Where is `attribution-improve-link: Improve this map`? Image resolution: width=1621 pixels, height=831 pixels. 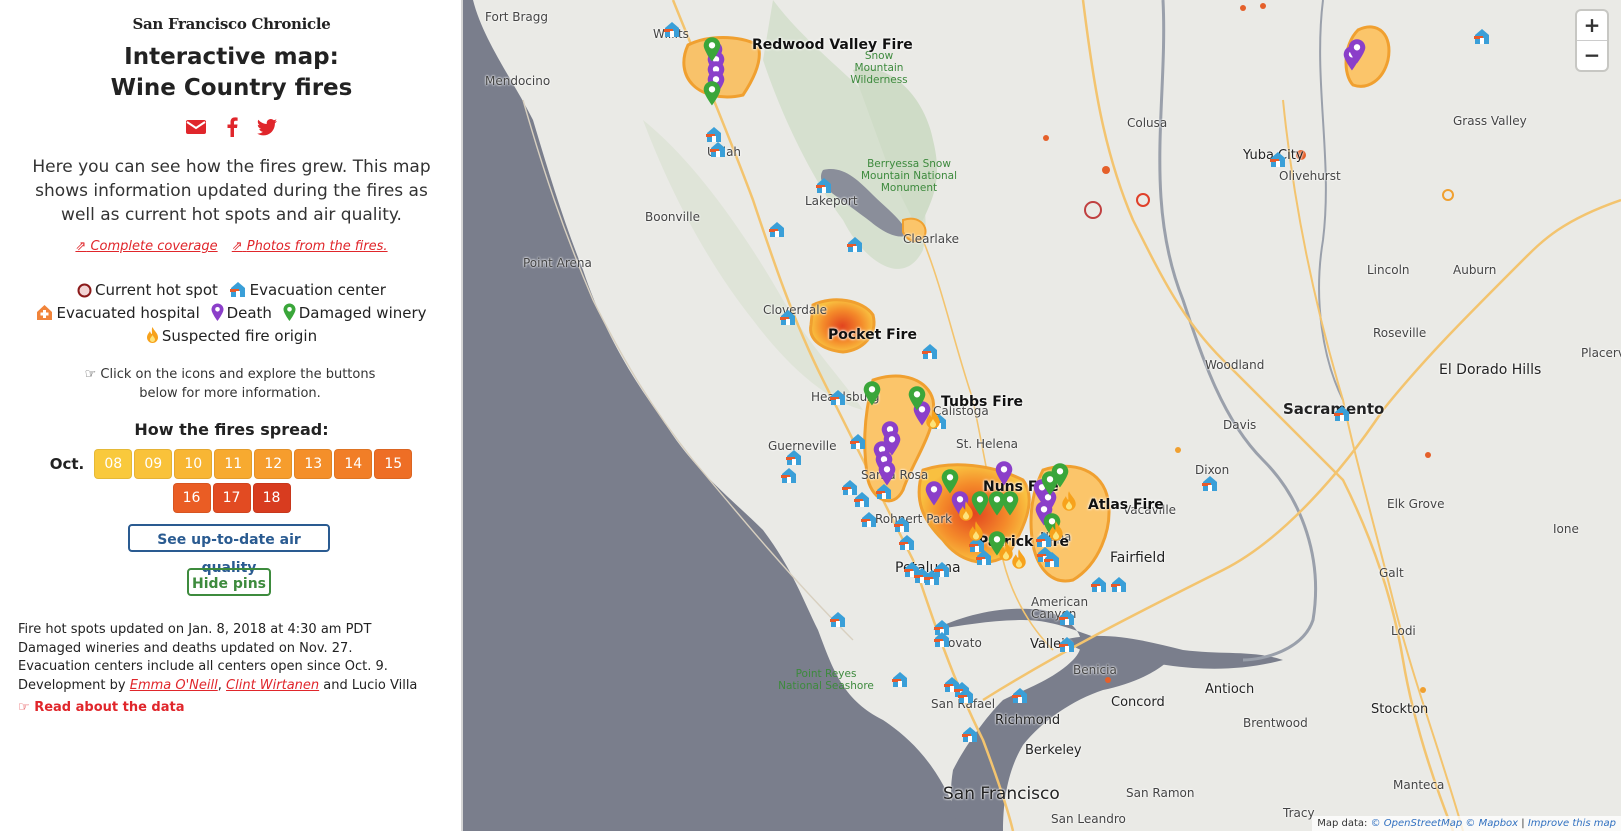 attribution-improve-link: Improve this map is located at coordinates (1572, 823).